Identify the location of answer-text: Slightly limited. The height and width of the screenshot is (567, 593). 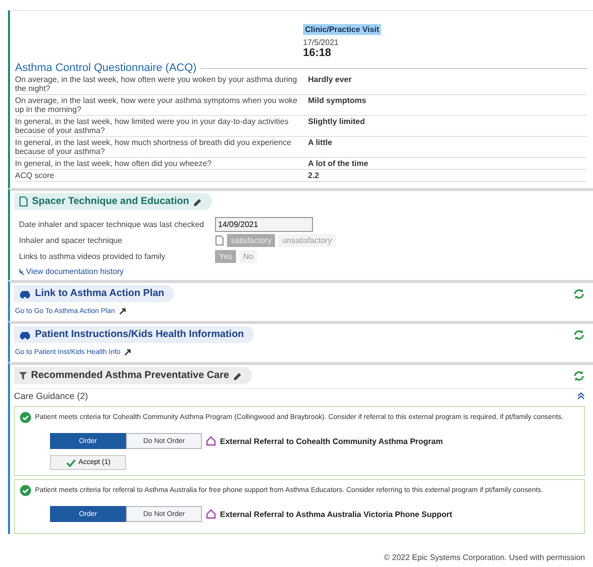
(336, 122).